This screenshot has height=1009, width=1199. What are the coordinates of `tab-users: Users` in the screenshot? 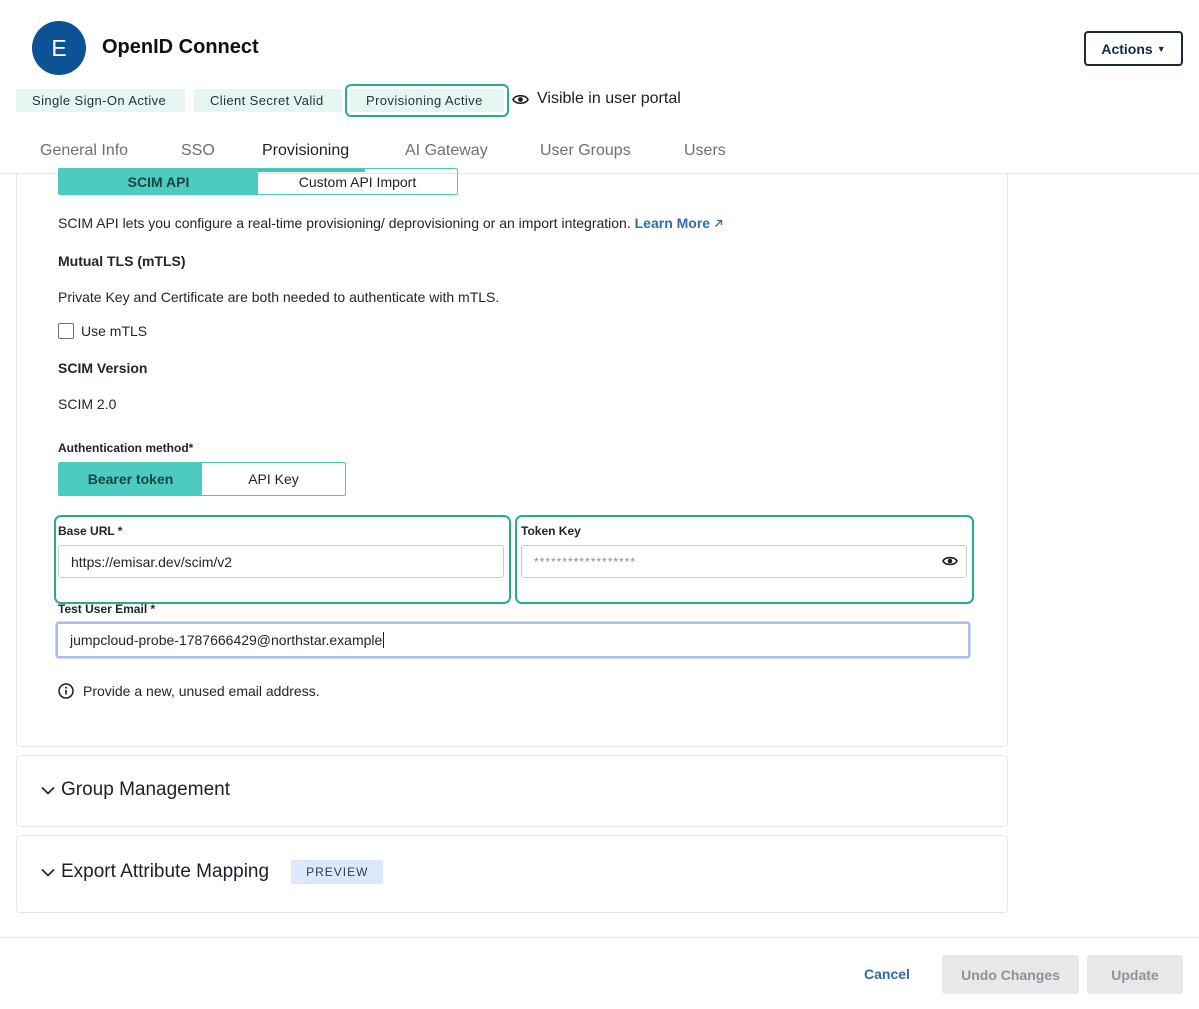 It's located at (705, 151).